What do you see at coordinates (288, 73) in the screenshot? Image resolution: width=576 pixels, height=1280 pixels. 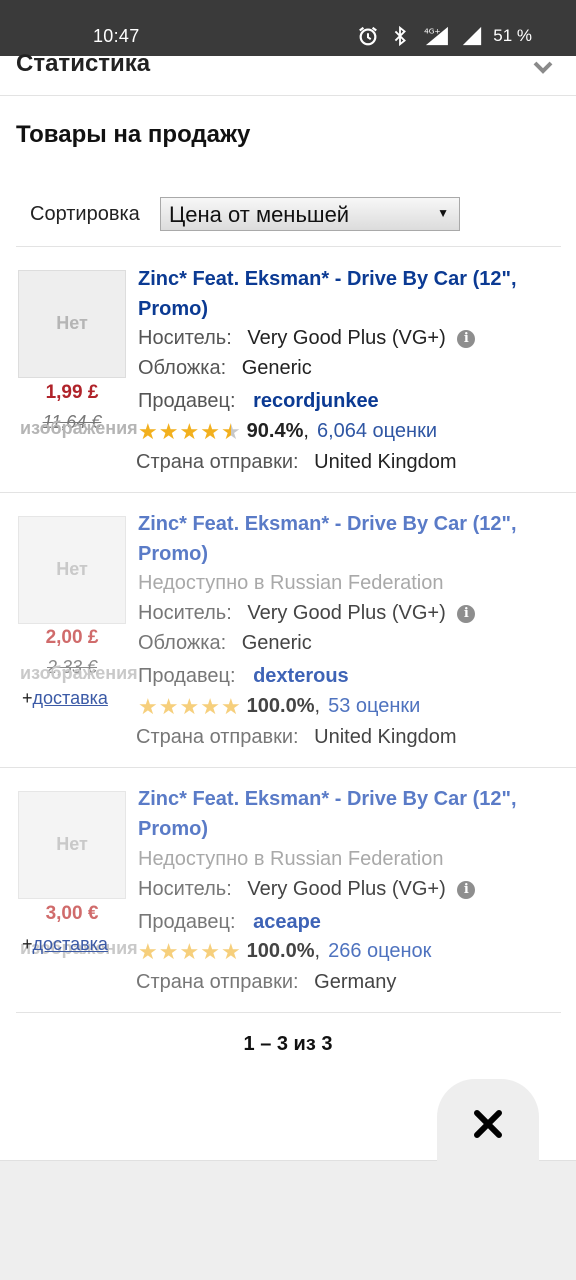 I see `statistics-header: Статистика` at bounding box center [288, 73].